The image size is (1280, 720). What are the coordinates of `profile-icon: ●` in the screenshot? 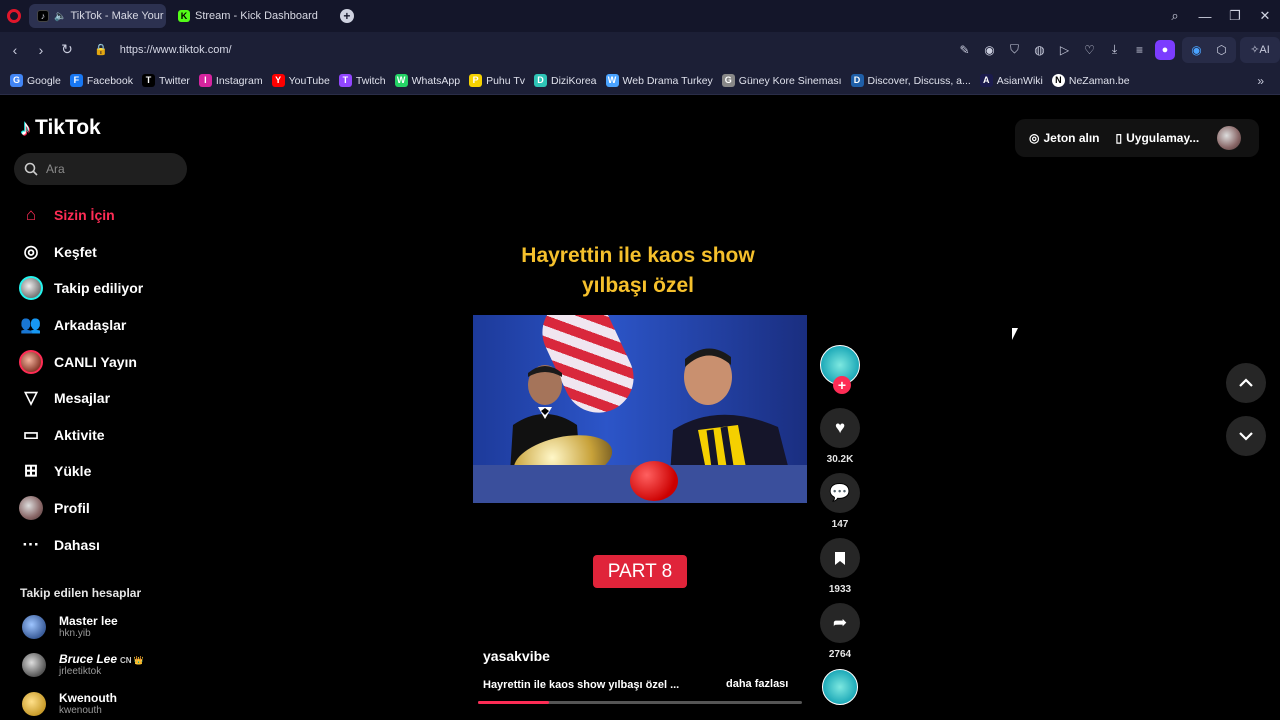 It's located at (1165, 49).